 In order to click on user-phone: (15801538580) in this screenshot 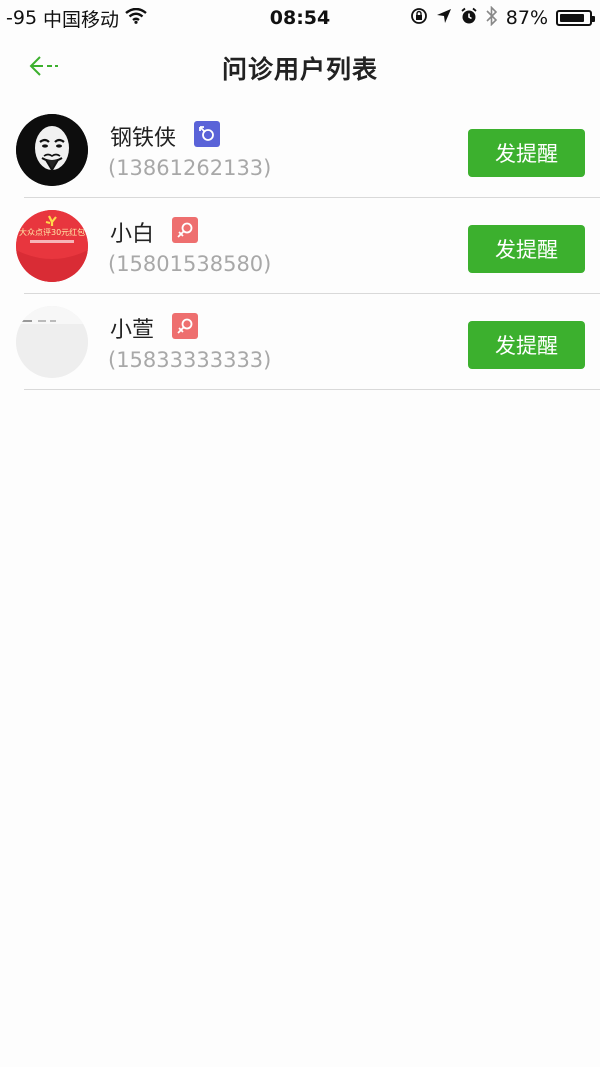, I will do `click(190, 264)`.